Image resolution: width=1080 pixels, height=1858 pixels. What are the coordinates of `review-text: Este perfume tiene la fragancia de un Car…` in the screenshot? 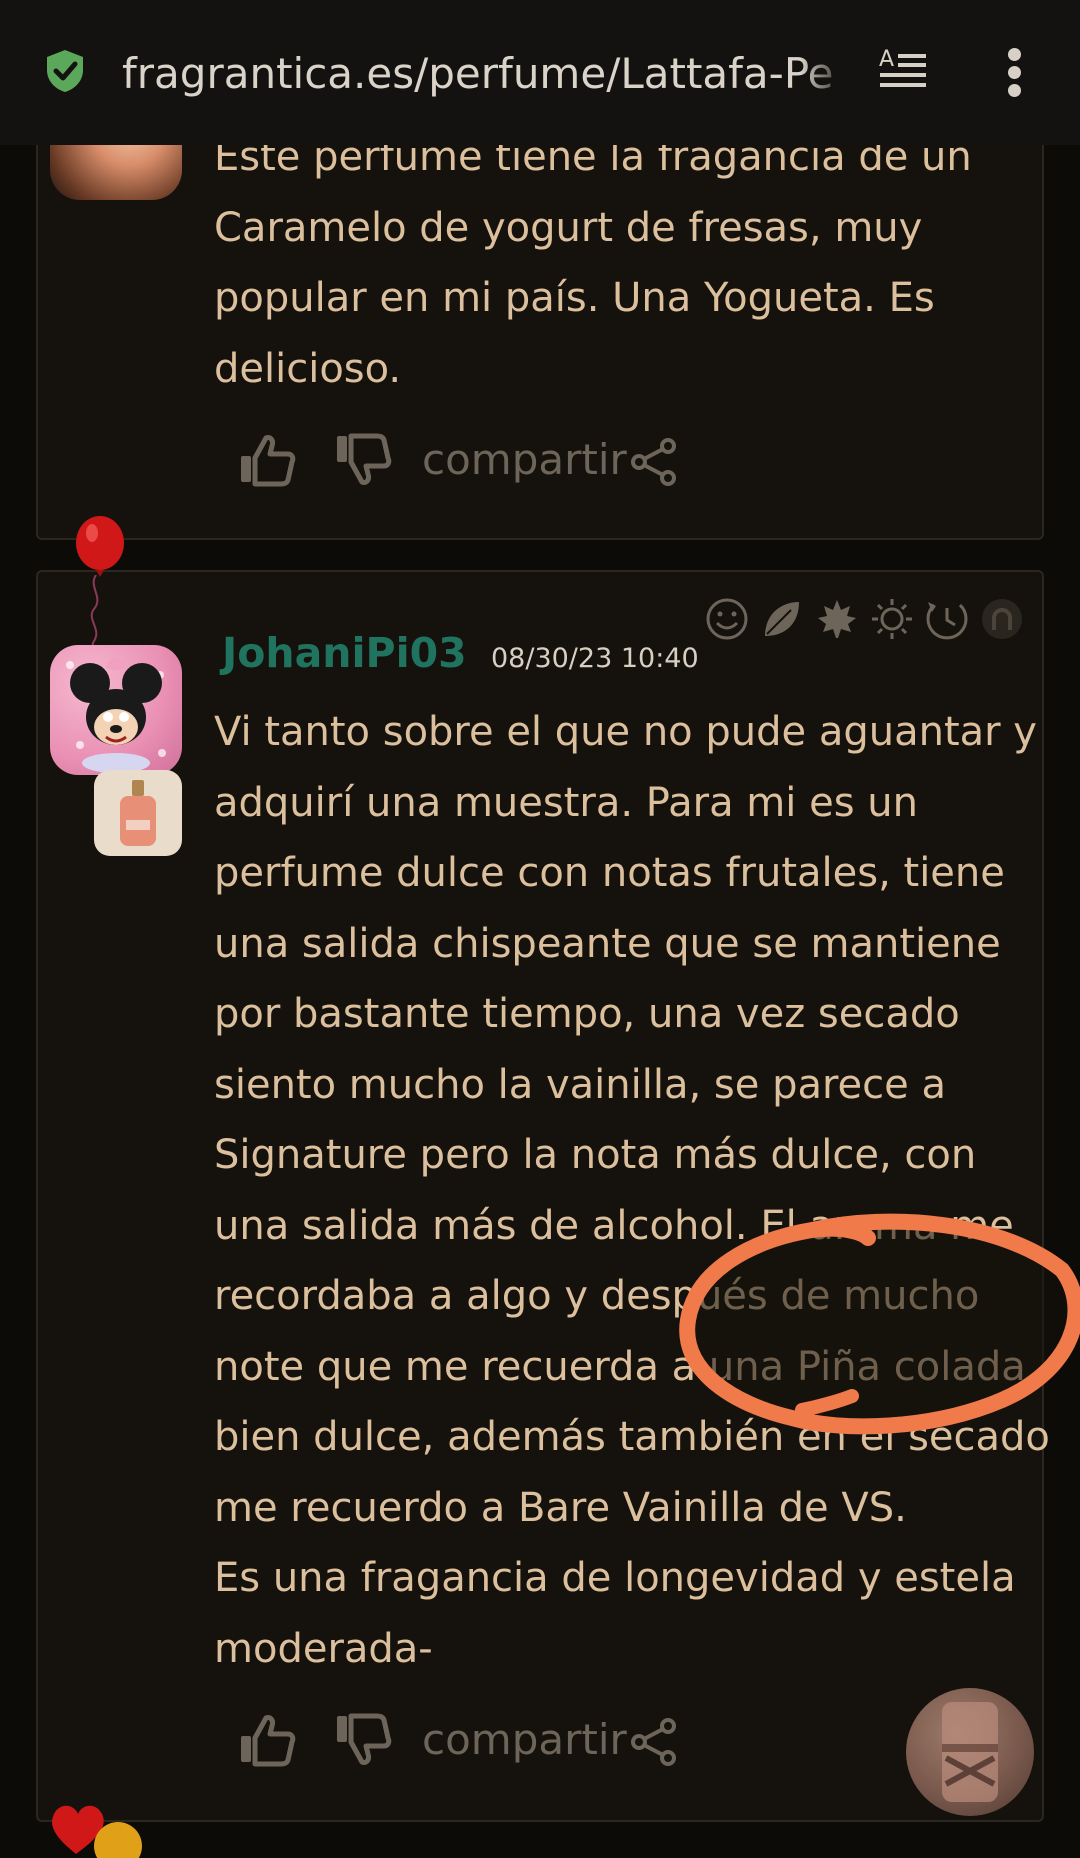 It's located at (593, 263).